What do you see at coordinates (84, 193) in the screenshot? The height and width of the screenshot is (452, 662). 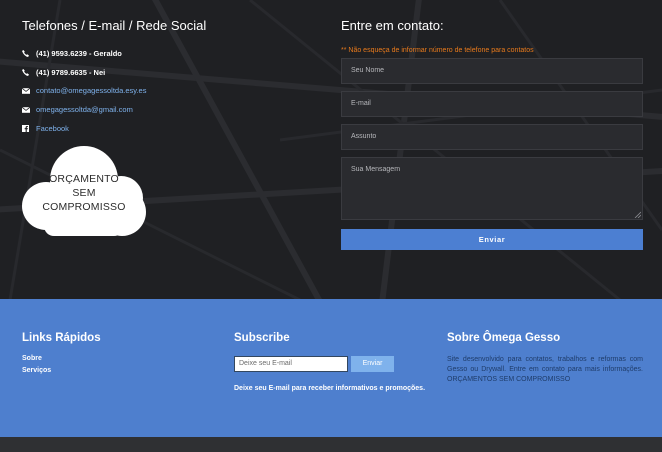 I see `quote-badge-text: ORÇAMENTO SEM COMPROMISSO` at bounding box center [84, 193].